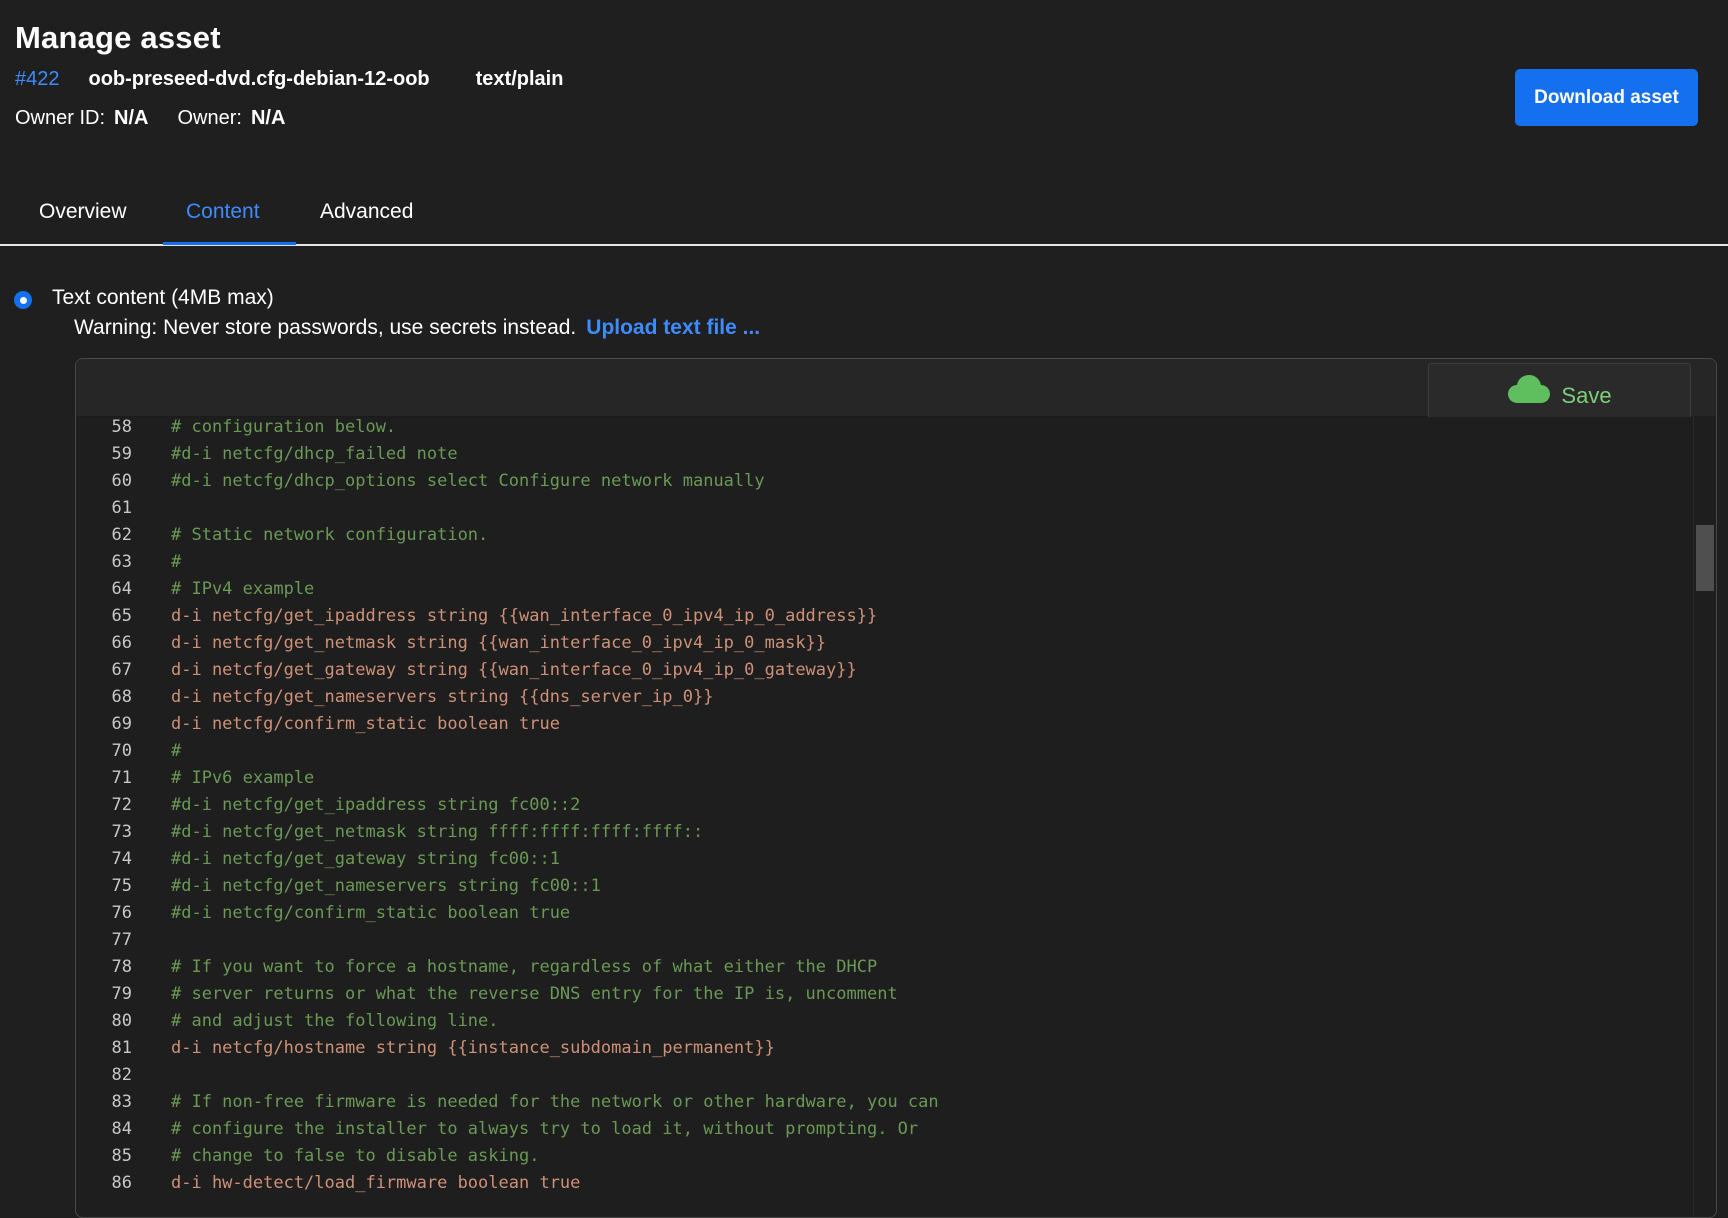 The width and height of the screenshot is (1728, 1218). I want to click on save-label: Save, so click(1586, 395).